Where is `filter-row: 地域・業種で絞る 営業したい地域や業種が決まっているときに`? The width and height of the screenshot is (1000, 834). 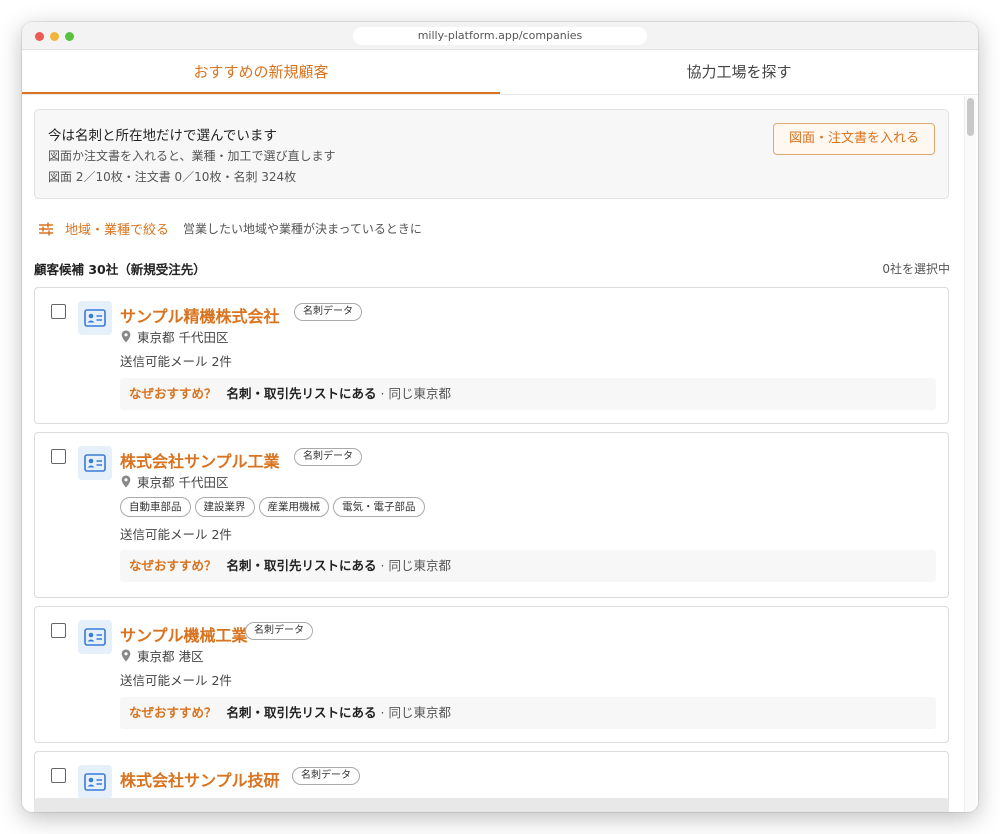 filter-row: 地域・業種で絞る 営業したい地域や業種が決まっているときに is located at coordinates (230, 228).